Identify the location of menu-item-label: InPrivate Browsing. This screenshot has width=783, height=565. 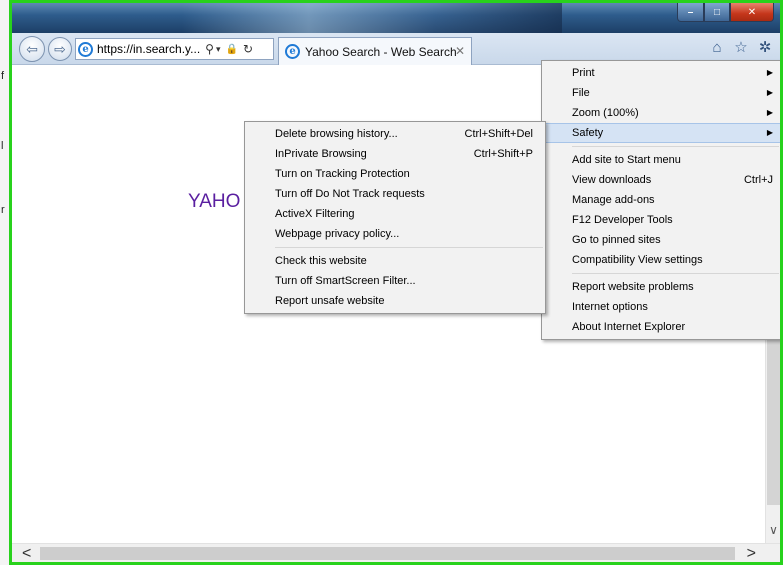
(321, 154).